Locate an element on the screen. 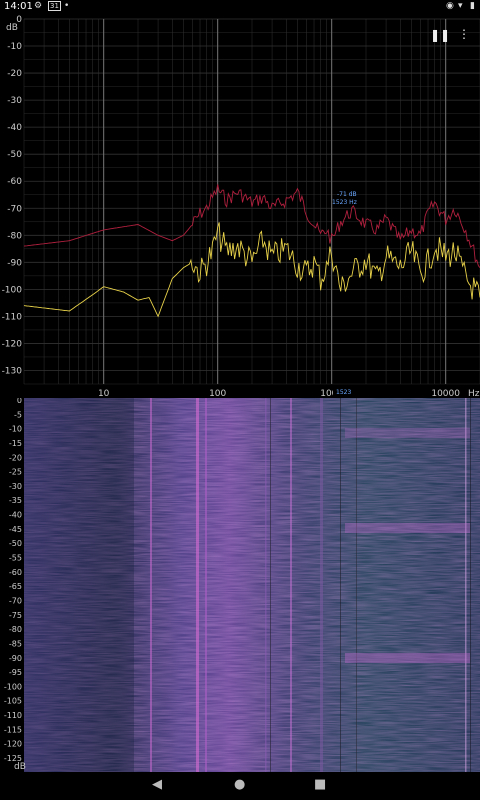  x-tick-label: 10000 is located at coordinates (445, 393).